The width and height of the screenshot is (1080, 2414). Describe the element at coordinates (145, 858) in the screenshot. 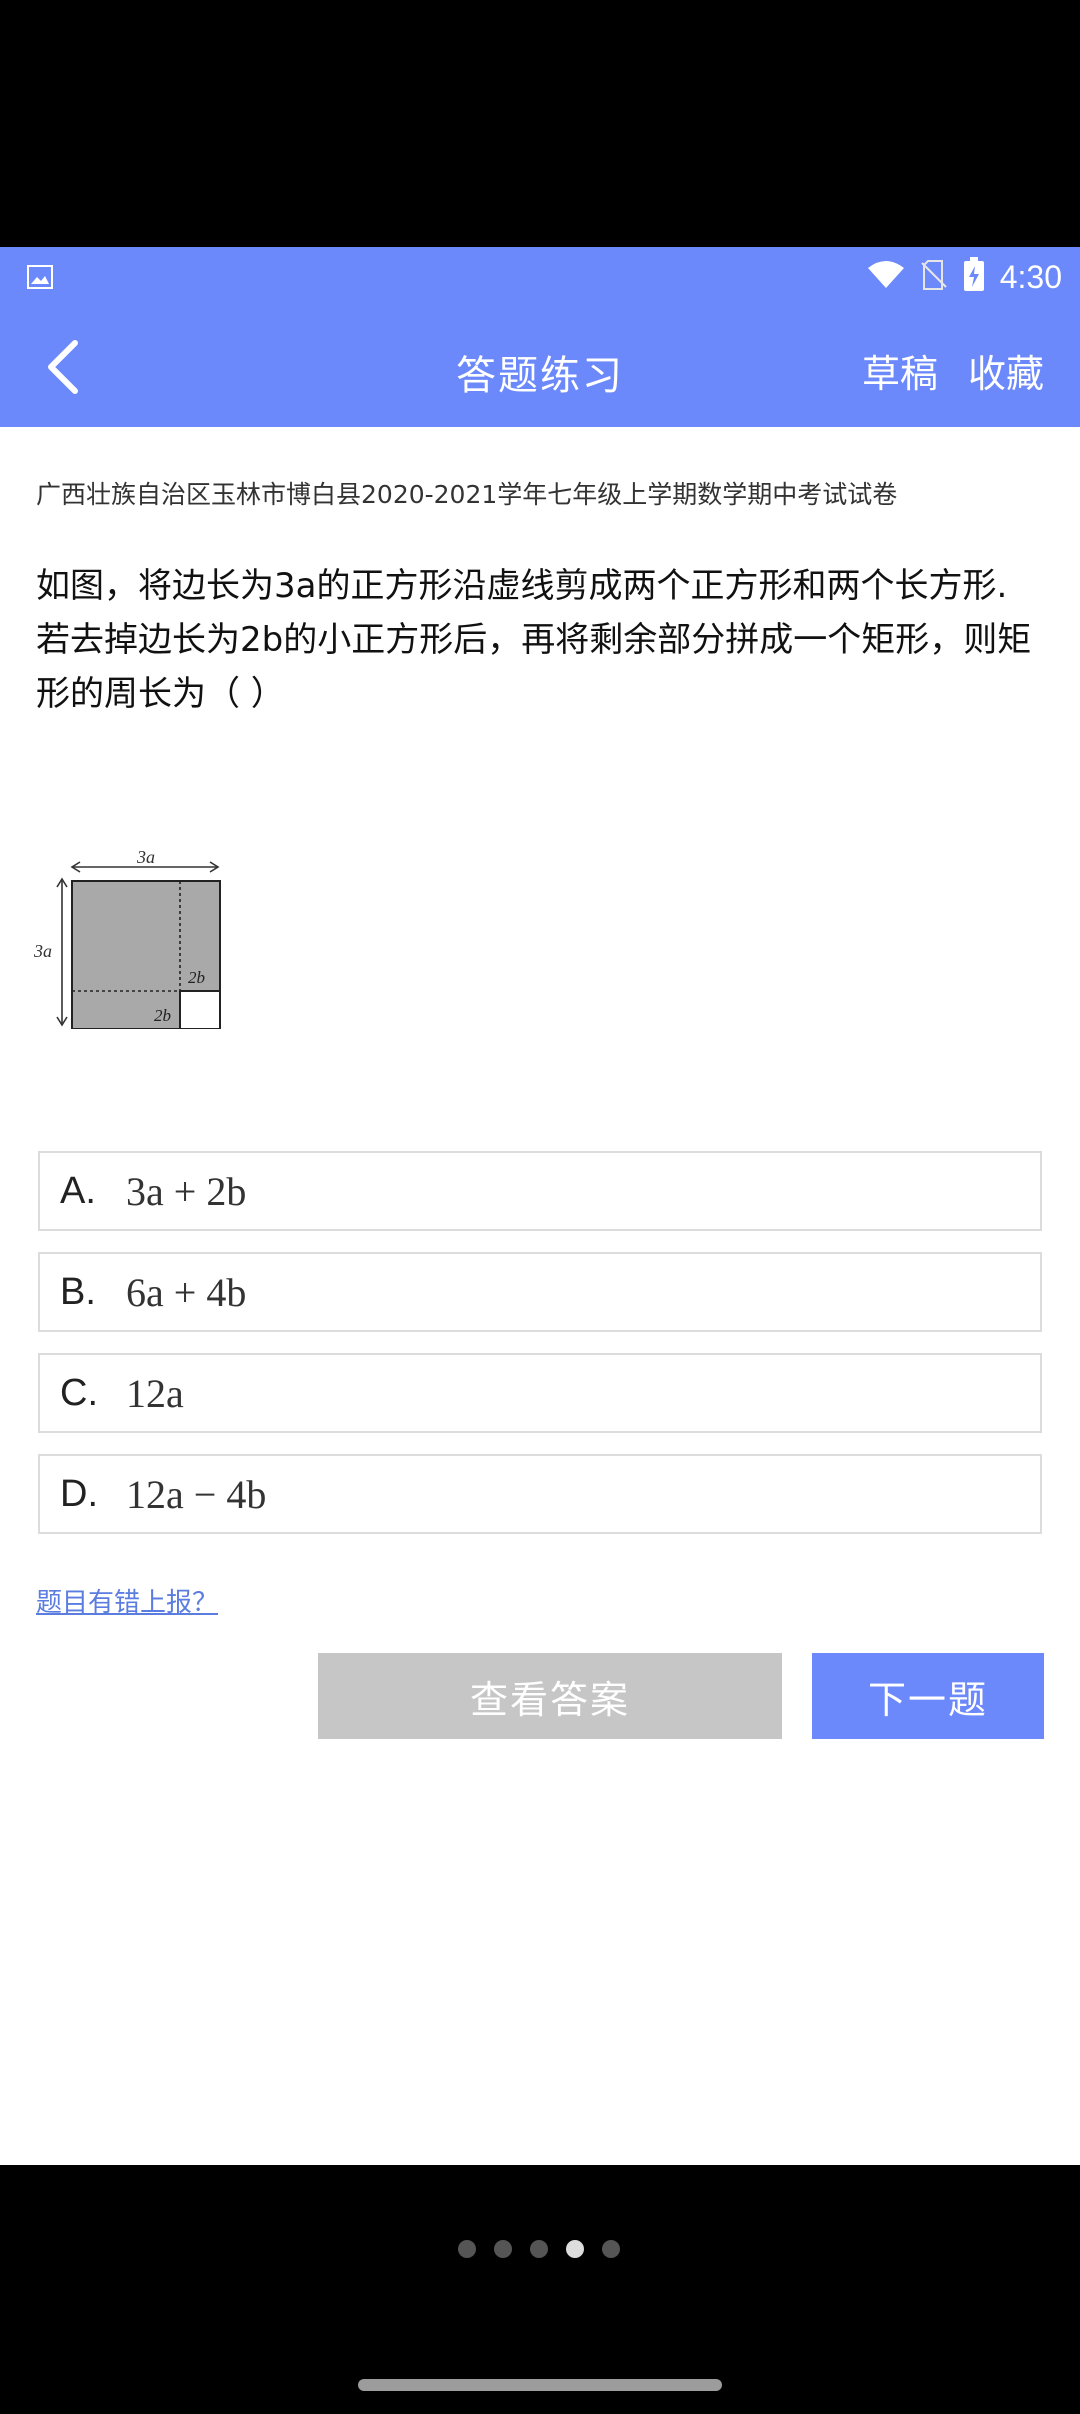

I see `figure-top-label: 3a` at that location.